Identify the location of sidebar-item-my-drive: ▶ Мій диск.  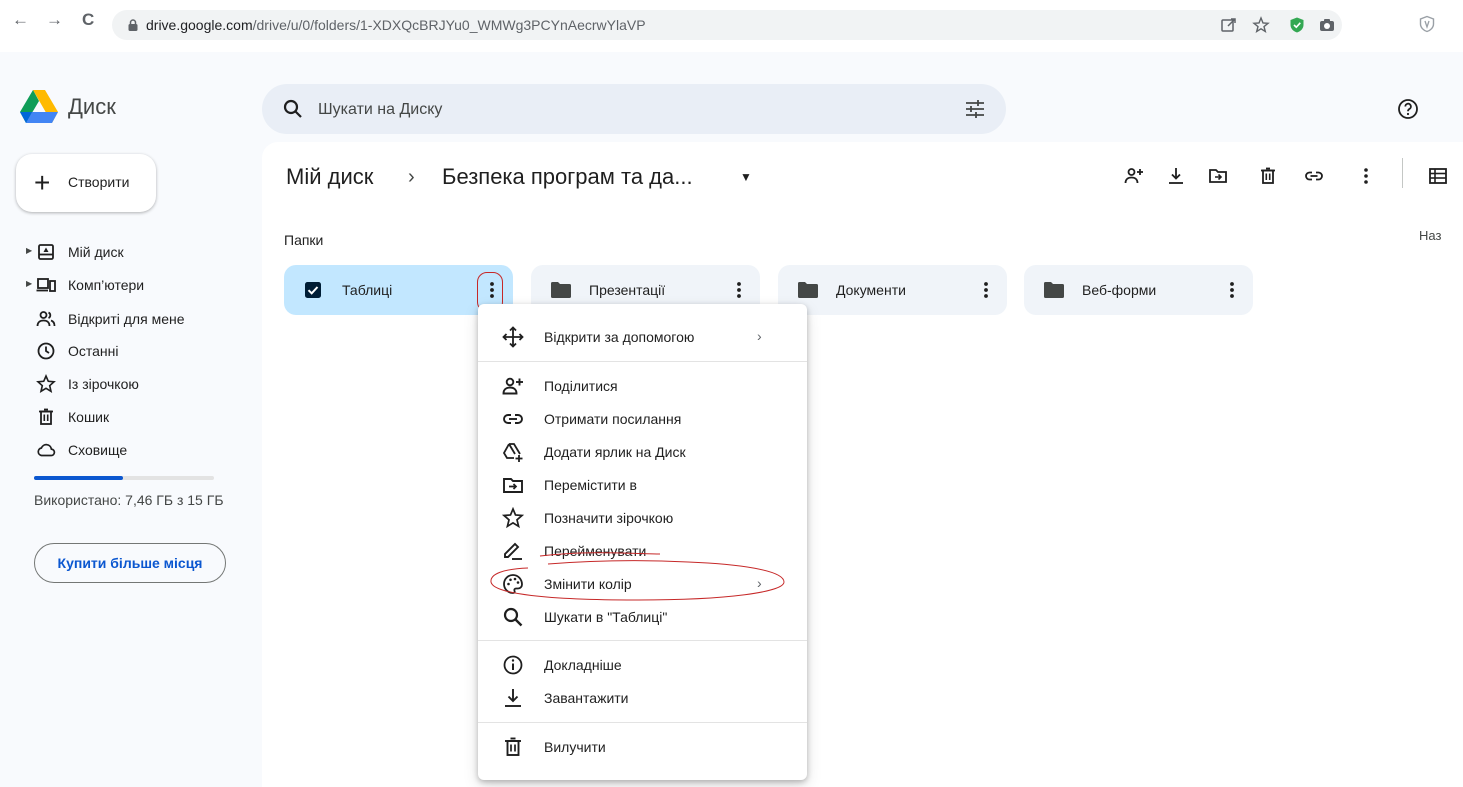
(120, 252).